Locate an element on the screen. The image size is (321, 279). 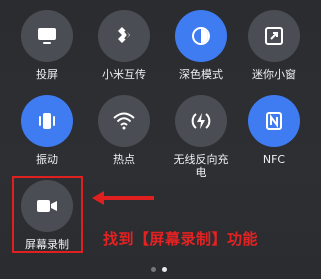
vibrate-icon is located at coordinates (47, 121).